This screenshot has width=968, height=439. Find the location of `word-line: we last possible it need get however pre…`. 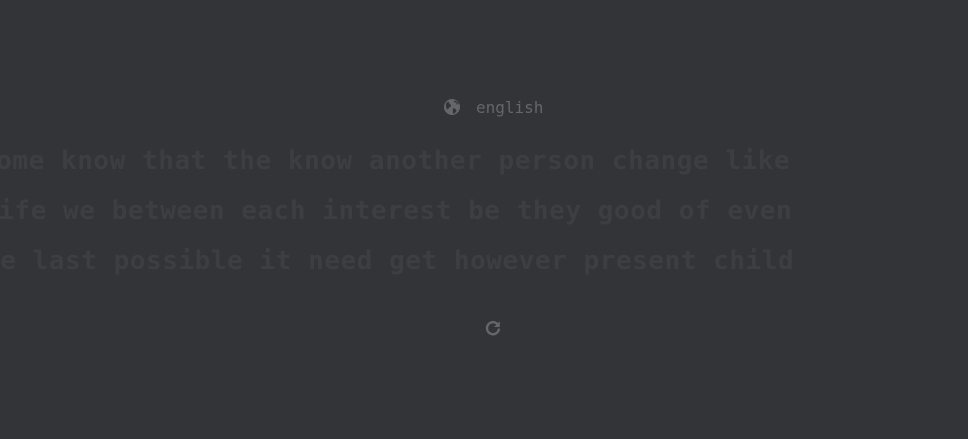

word-line: we last possible it need get however pre… is located at coordinates (397, 261).